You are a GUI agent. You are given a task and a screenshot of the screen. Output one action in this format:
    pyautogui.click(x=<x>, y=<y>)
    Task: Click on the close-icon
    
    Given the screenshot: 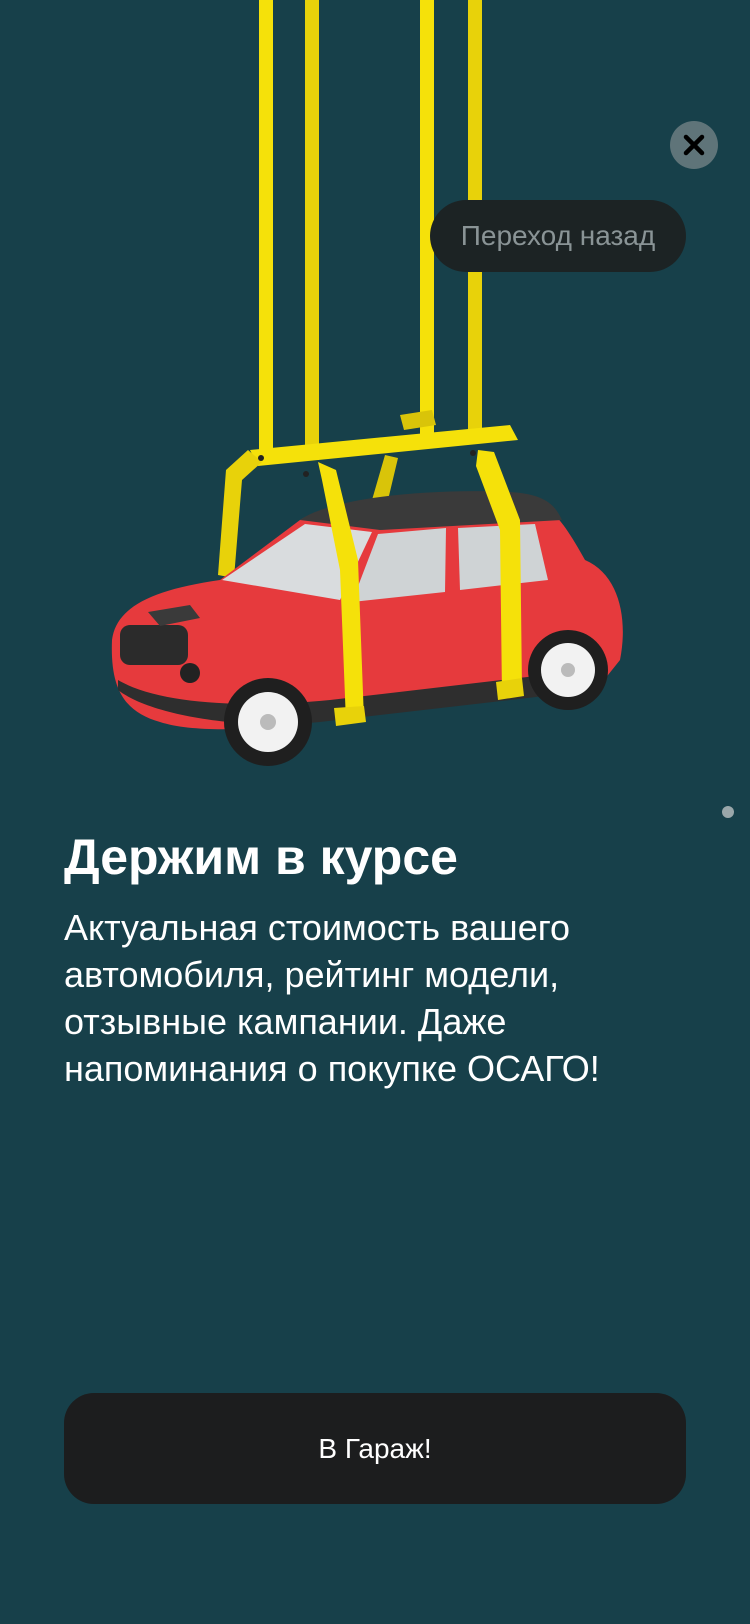 What is the action you would take?
    pyautogui.click(x=694, y=145)
    